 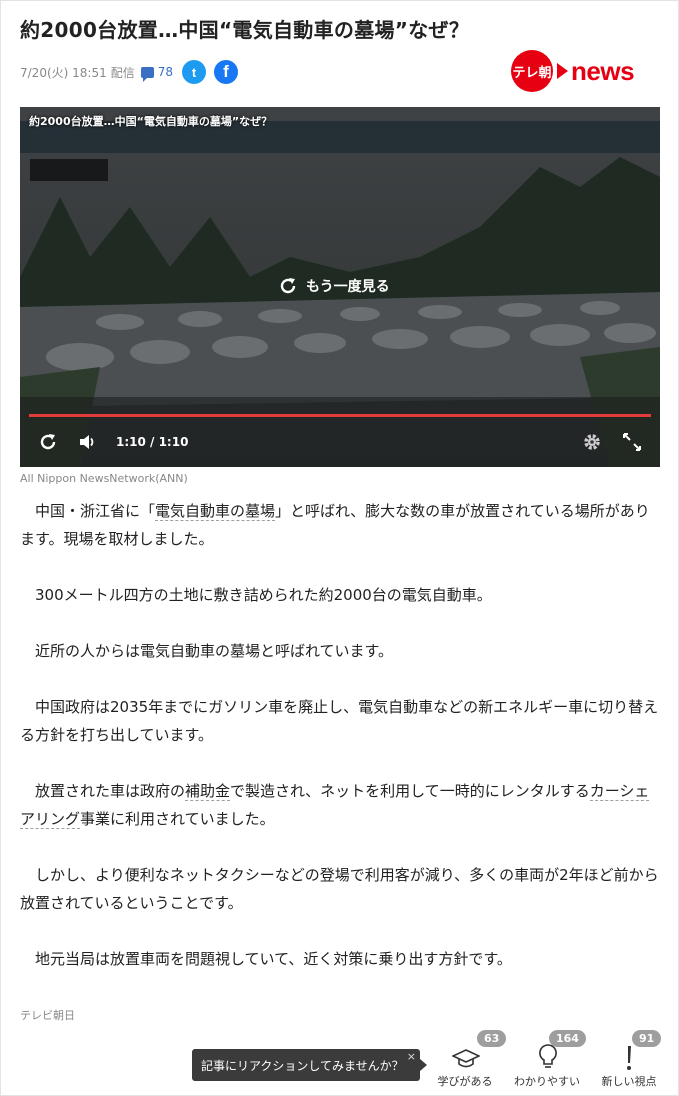 What do you see at coordinates (208, 791) in the screenshot?
I see `keyword-link-subsidy: 補助金` at bounding box center [208, 791].